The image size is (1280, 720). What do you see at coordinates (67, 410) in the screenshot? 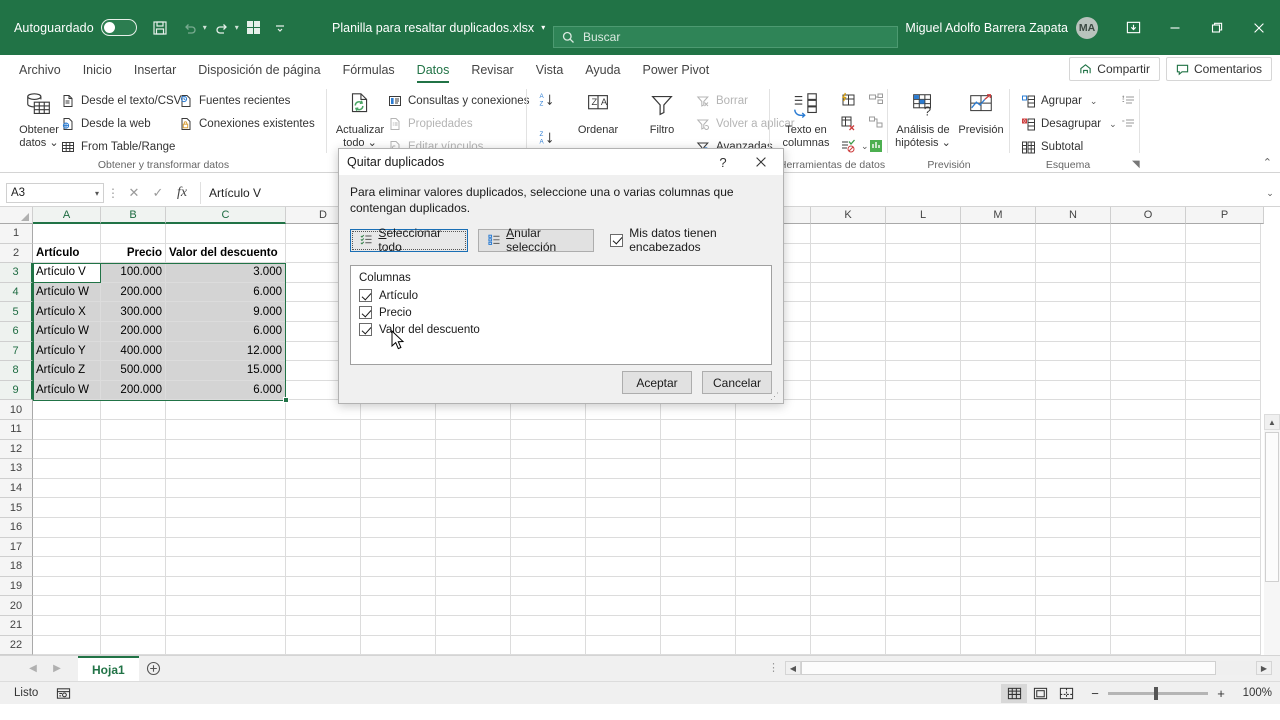
I see `cell-a10` at bounding box center [67, 410].